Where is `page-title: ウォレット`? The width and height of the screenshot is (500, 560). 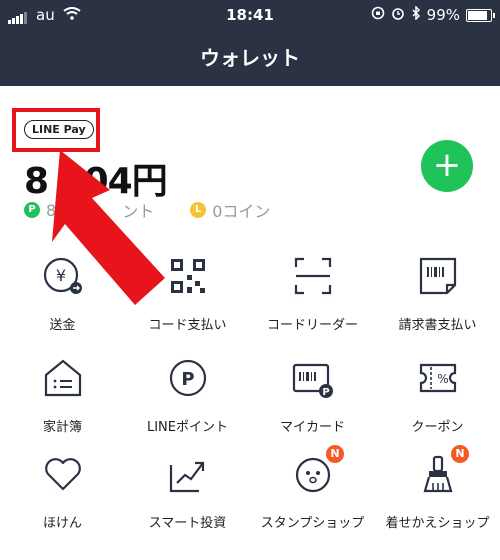
page-title: ウォレット is located at coordinates (250, 58).